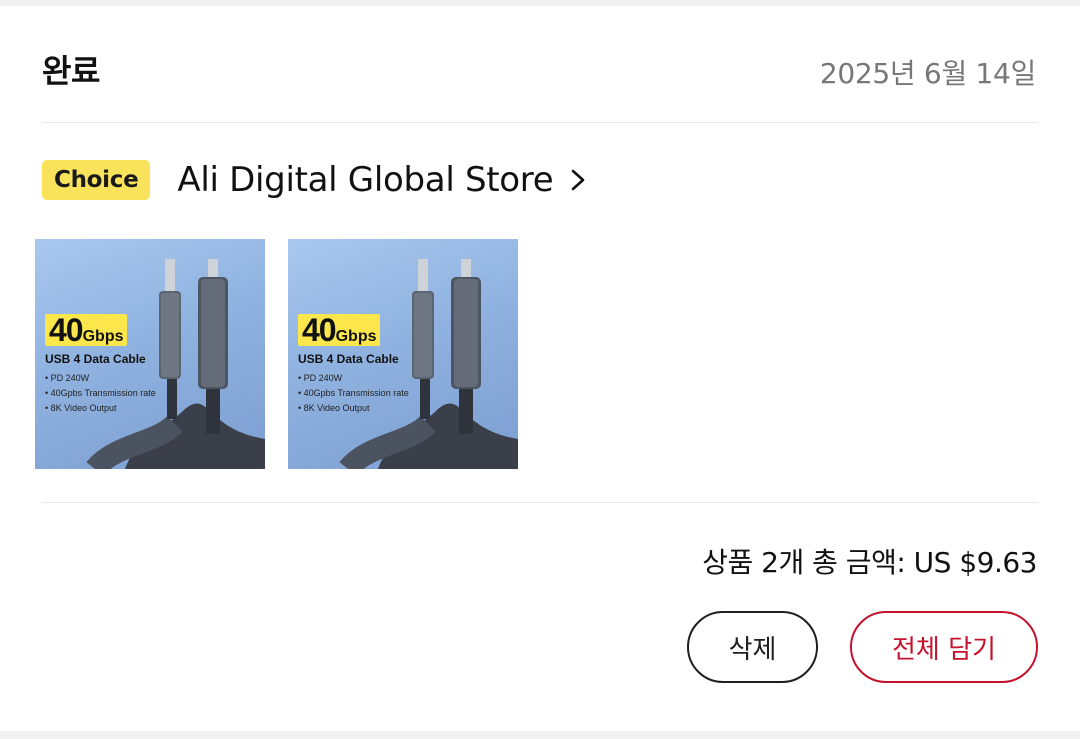 The width and height of the screenshot is (1080, 739). I want to click on choice-badge: Choice, so click(96, 180).